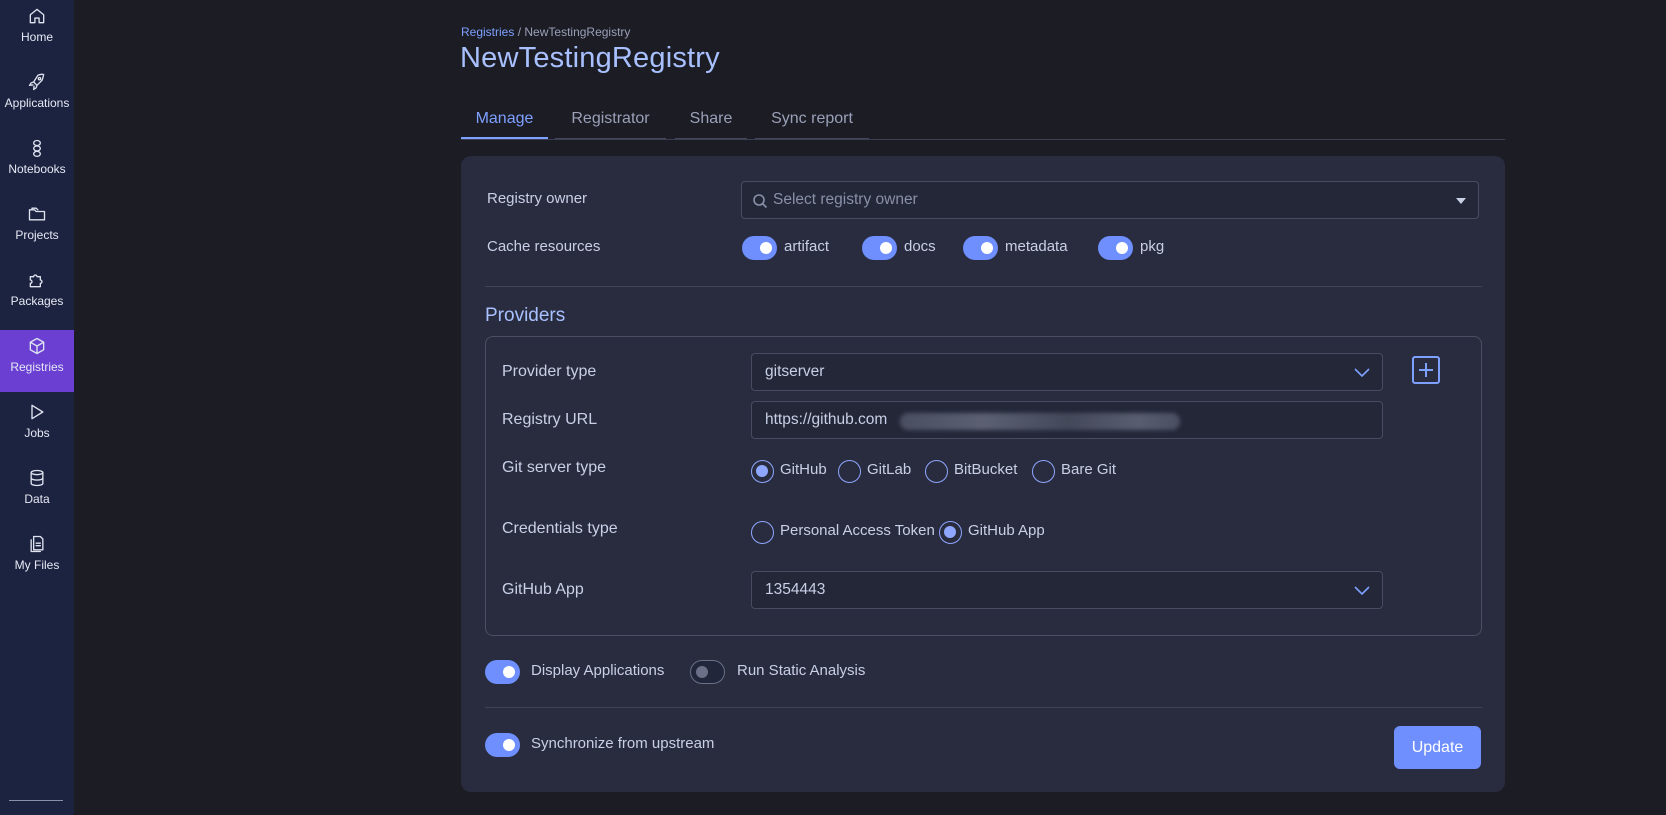 The height and width of the screenshot is (815, 1666). I want to click on notebook-icon, so click(37, 148).